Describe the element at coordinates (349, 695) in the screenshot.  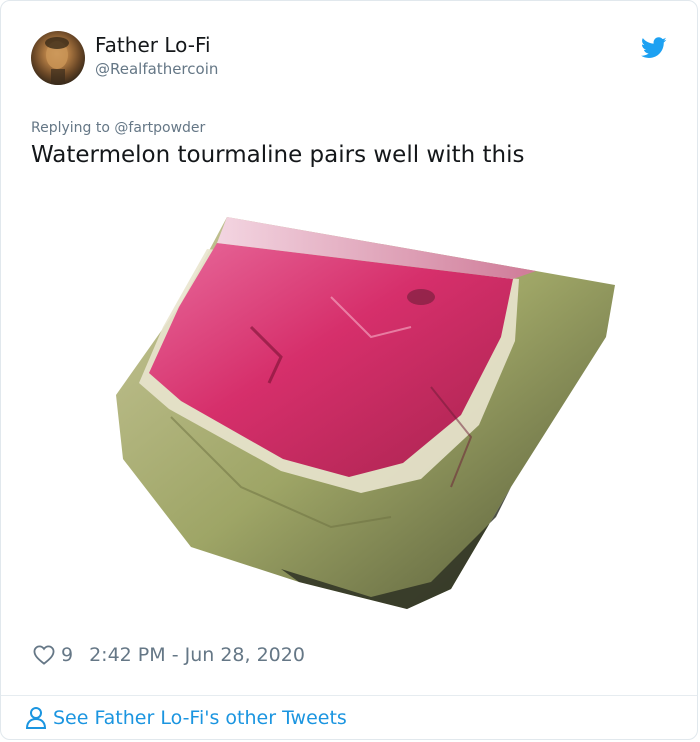
I see `divider` at that location.